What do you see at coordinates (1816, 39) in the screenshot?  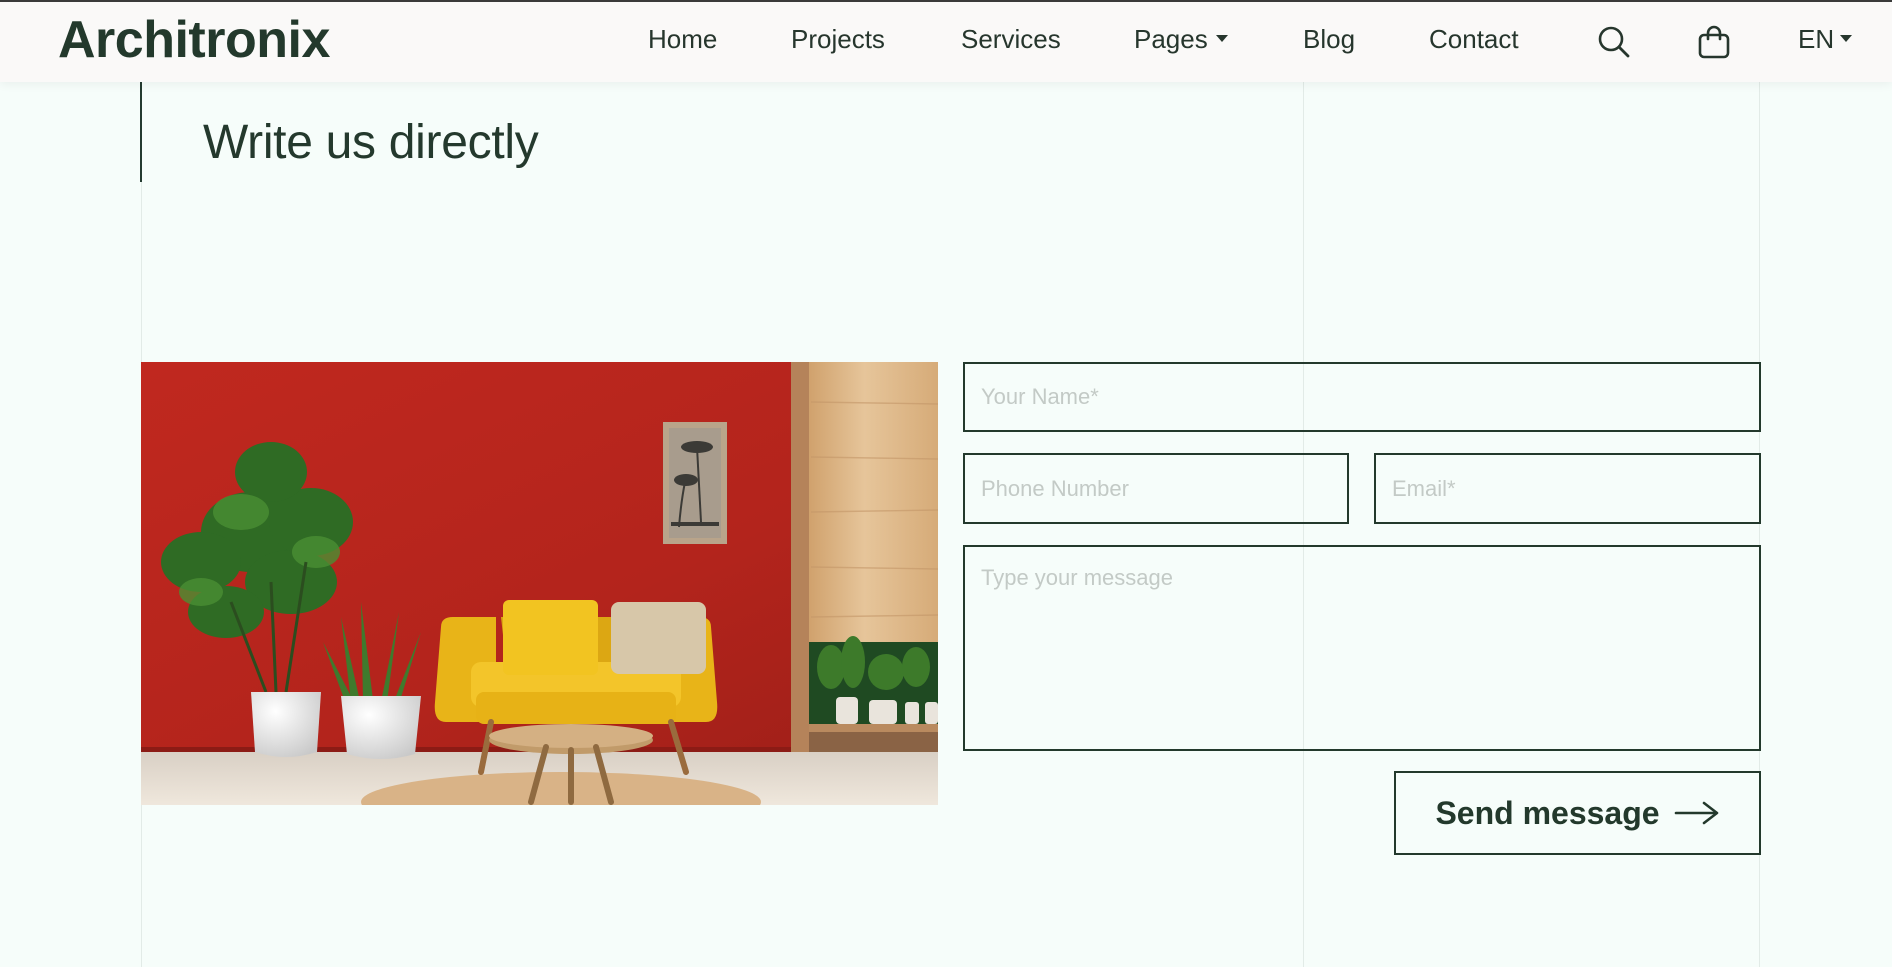 I see `language-label: EN` at bounding box center [1816, 39].